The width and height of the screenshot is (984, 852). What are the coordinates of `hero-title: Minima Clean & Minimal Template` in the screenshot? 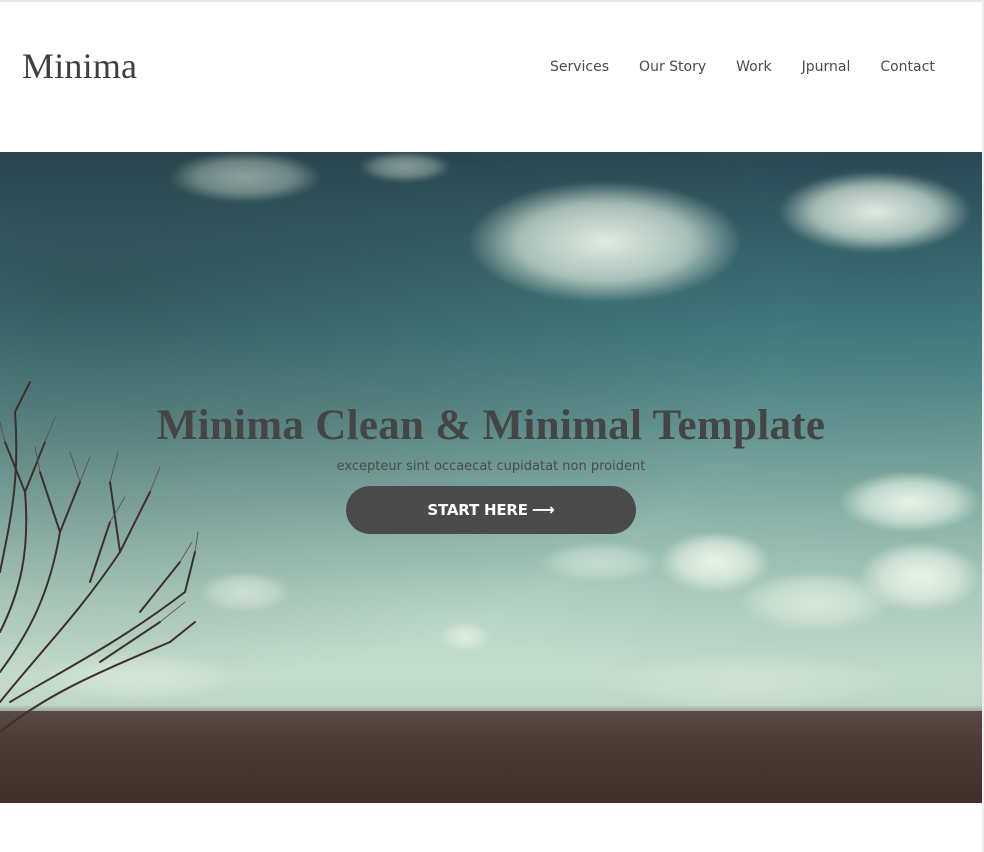 It's located at (491, 425).